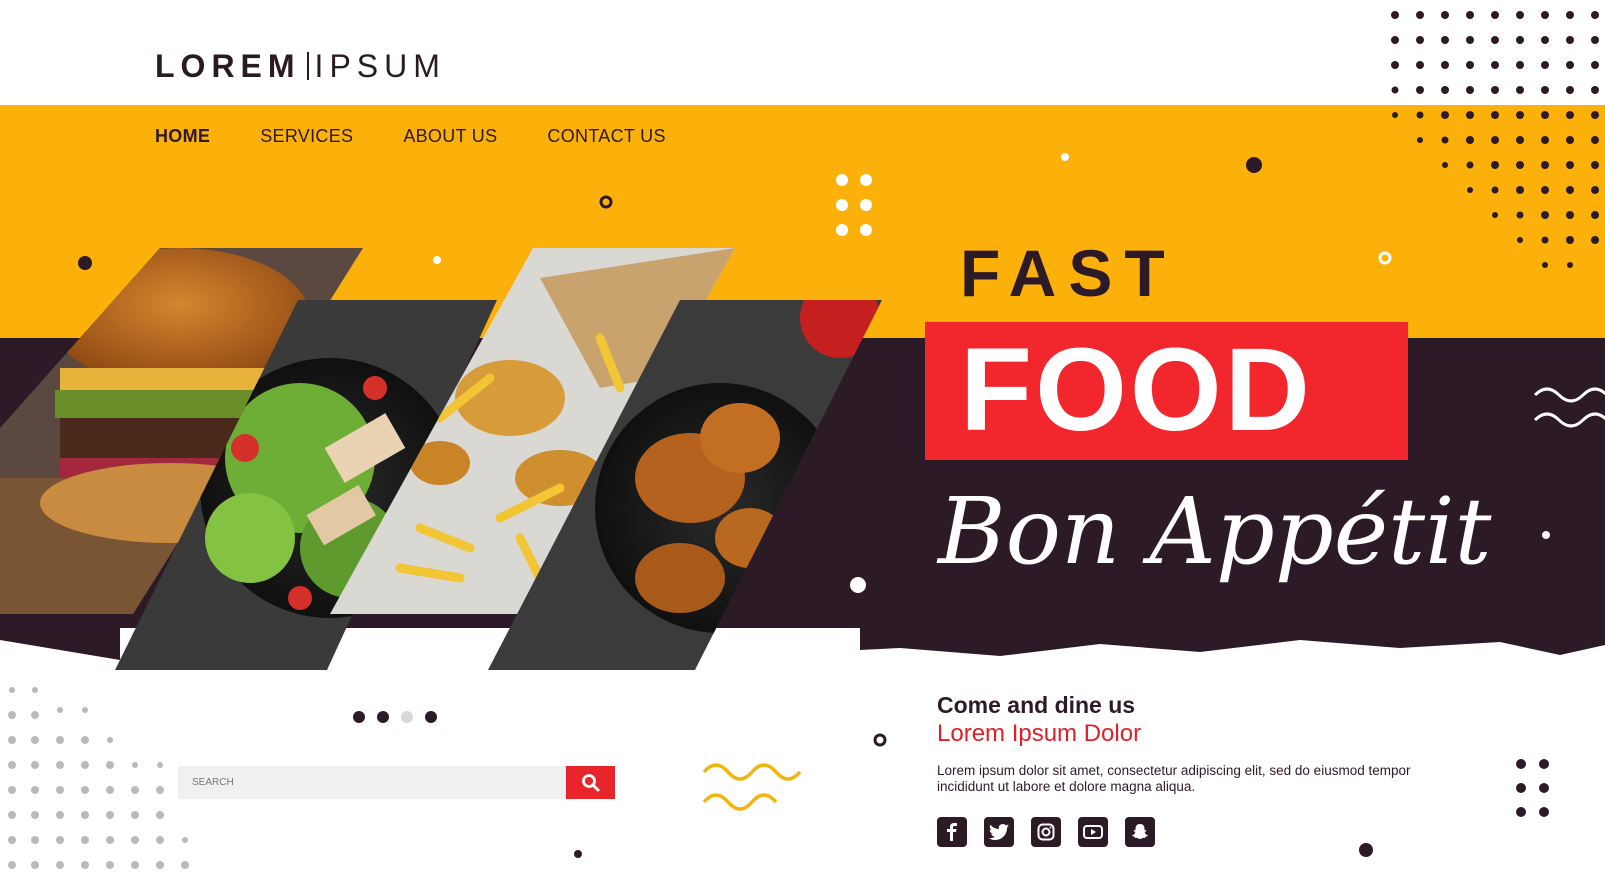  I want to click on search-input, so click(372, 782).